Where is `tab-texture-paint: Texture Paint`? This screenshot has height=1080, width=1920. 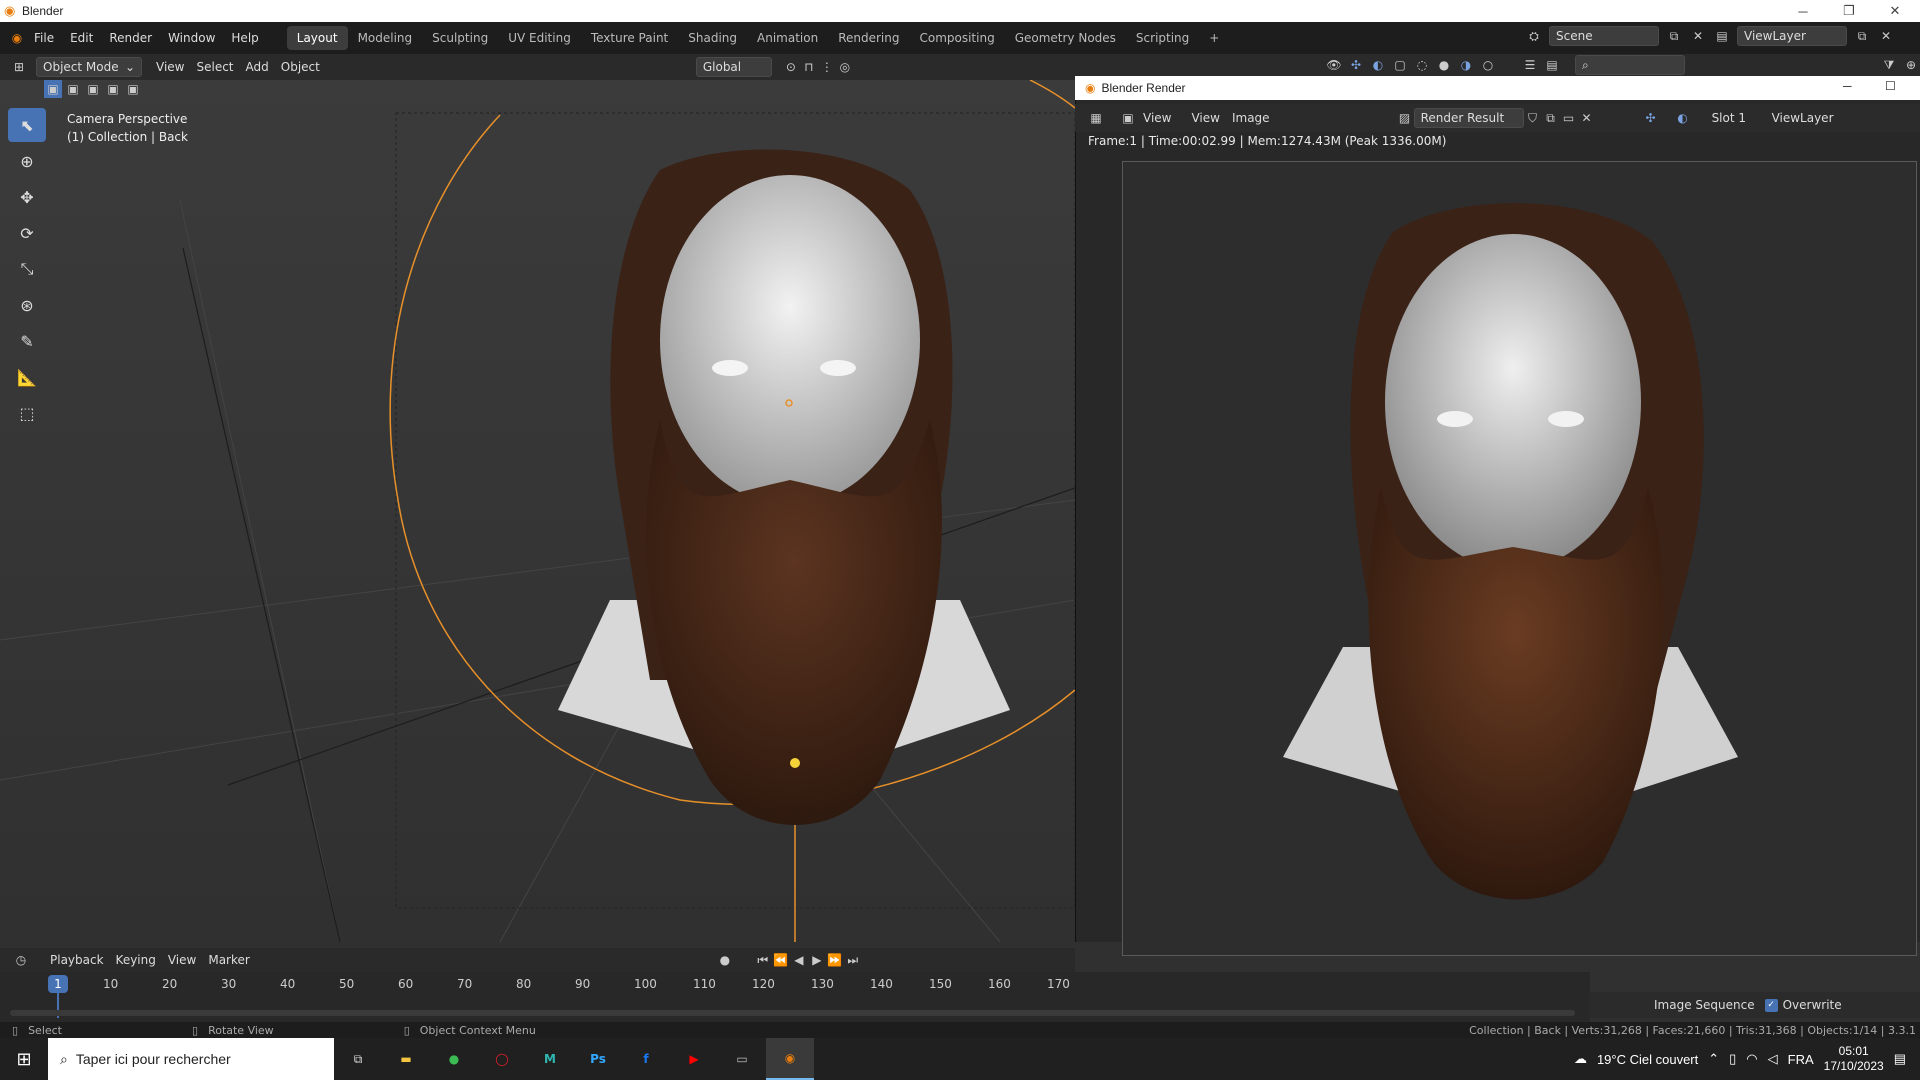 tab-texture-paint: Texture Paint is located at coordinates (629, 38).